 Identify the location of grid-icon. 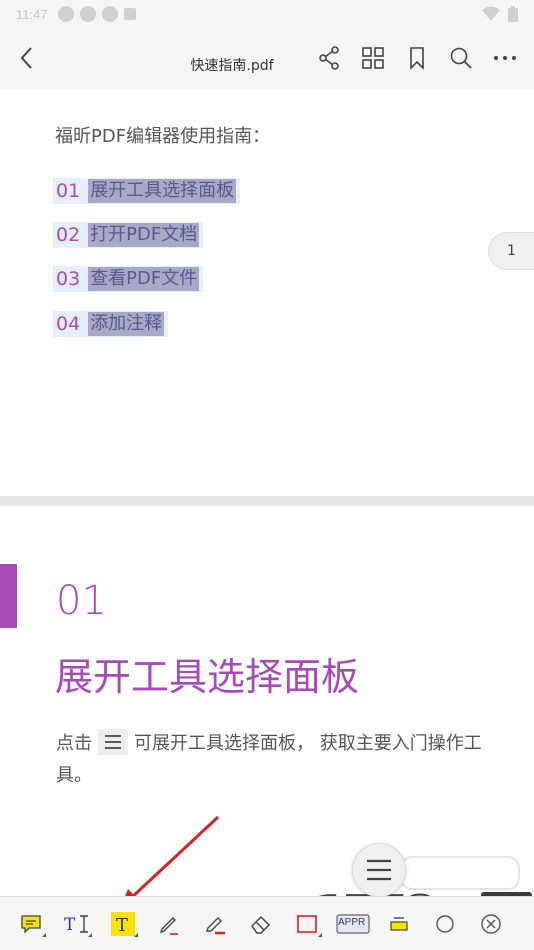
(373, 58).